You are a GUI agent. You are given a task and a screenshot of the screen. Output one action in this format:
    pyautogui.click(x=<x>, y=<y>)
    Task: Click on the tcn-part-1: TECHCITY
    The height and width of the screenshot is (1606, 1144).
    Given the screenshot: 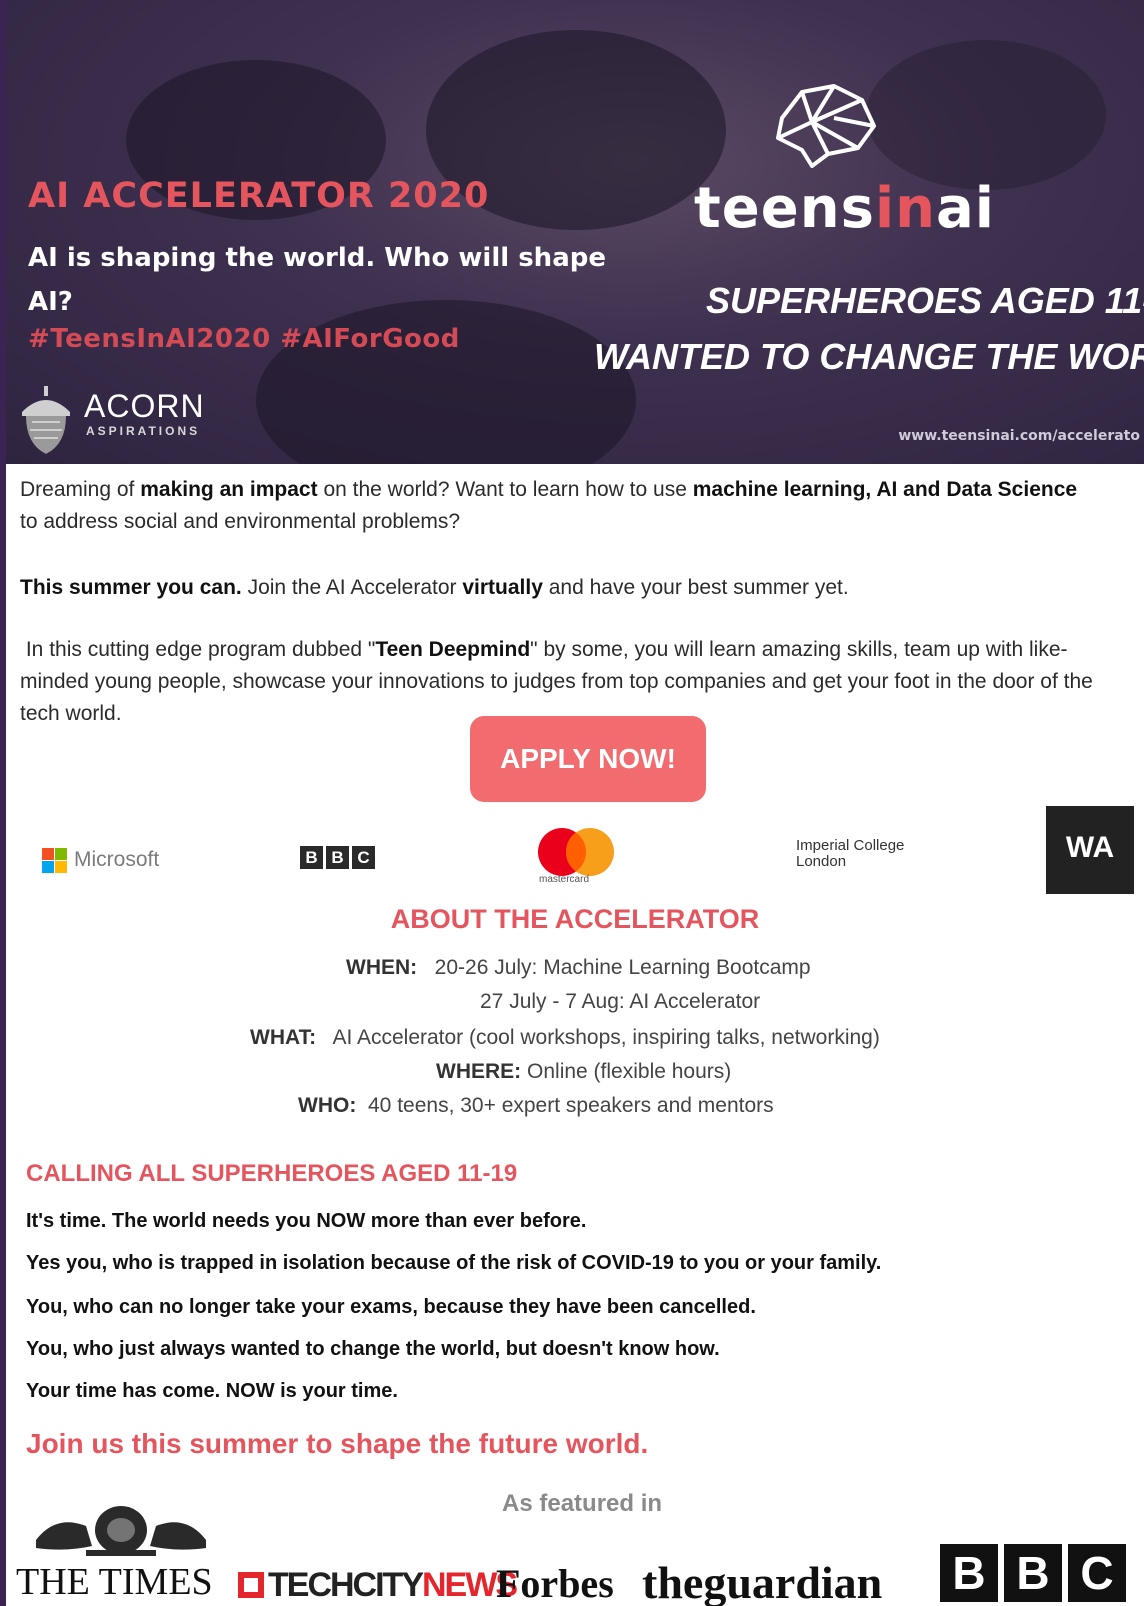 What is the action you would take?
    pyautogui.click(x=346, y=1585)
    